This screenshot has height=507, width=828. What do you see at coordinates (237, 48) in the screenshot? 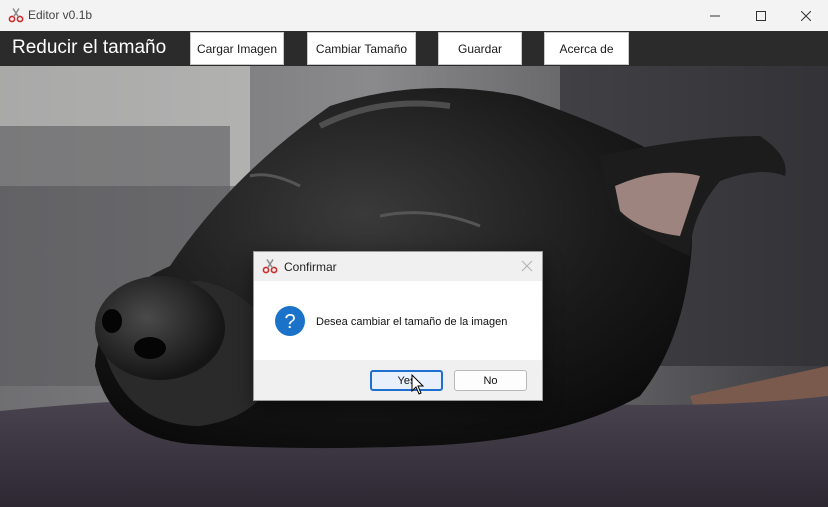
I see `load-image-button: Cargar Imagen` at bounding box center [237, 48].